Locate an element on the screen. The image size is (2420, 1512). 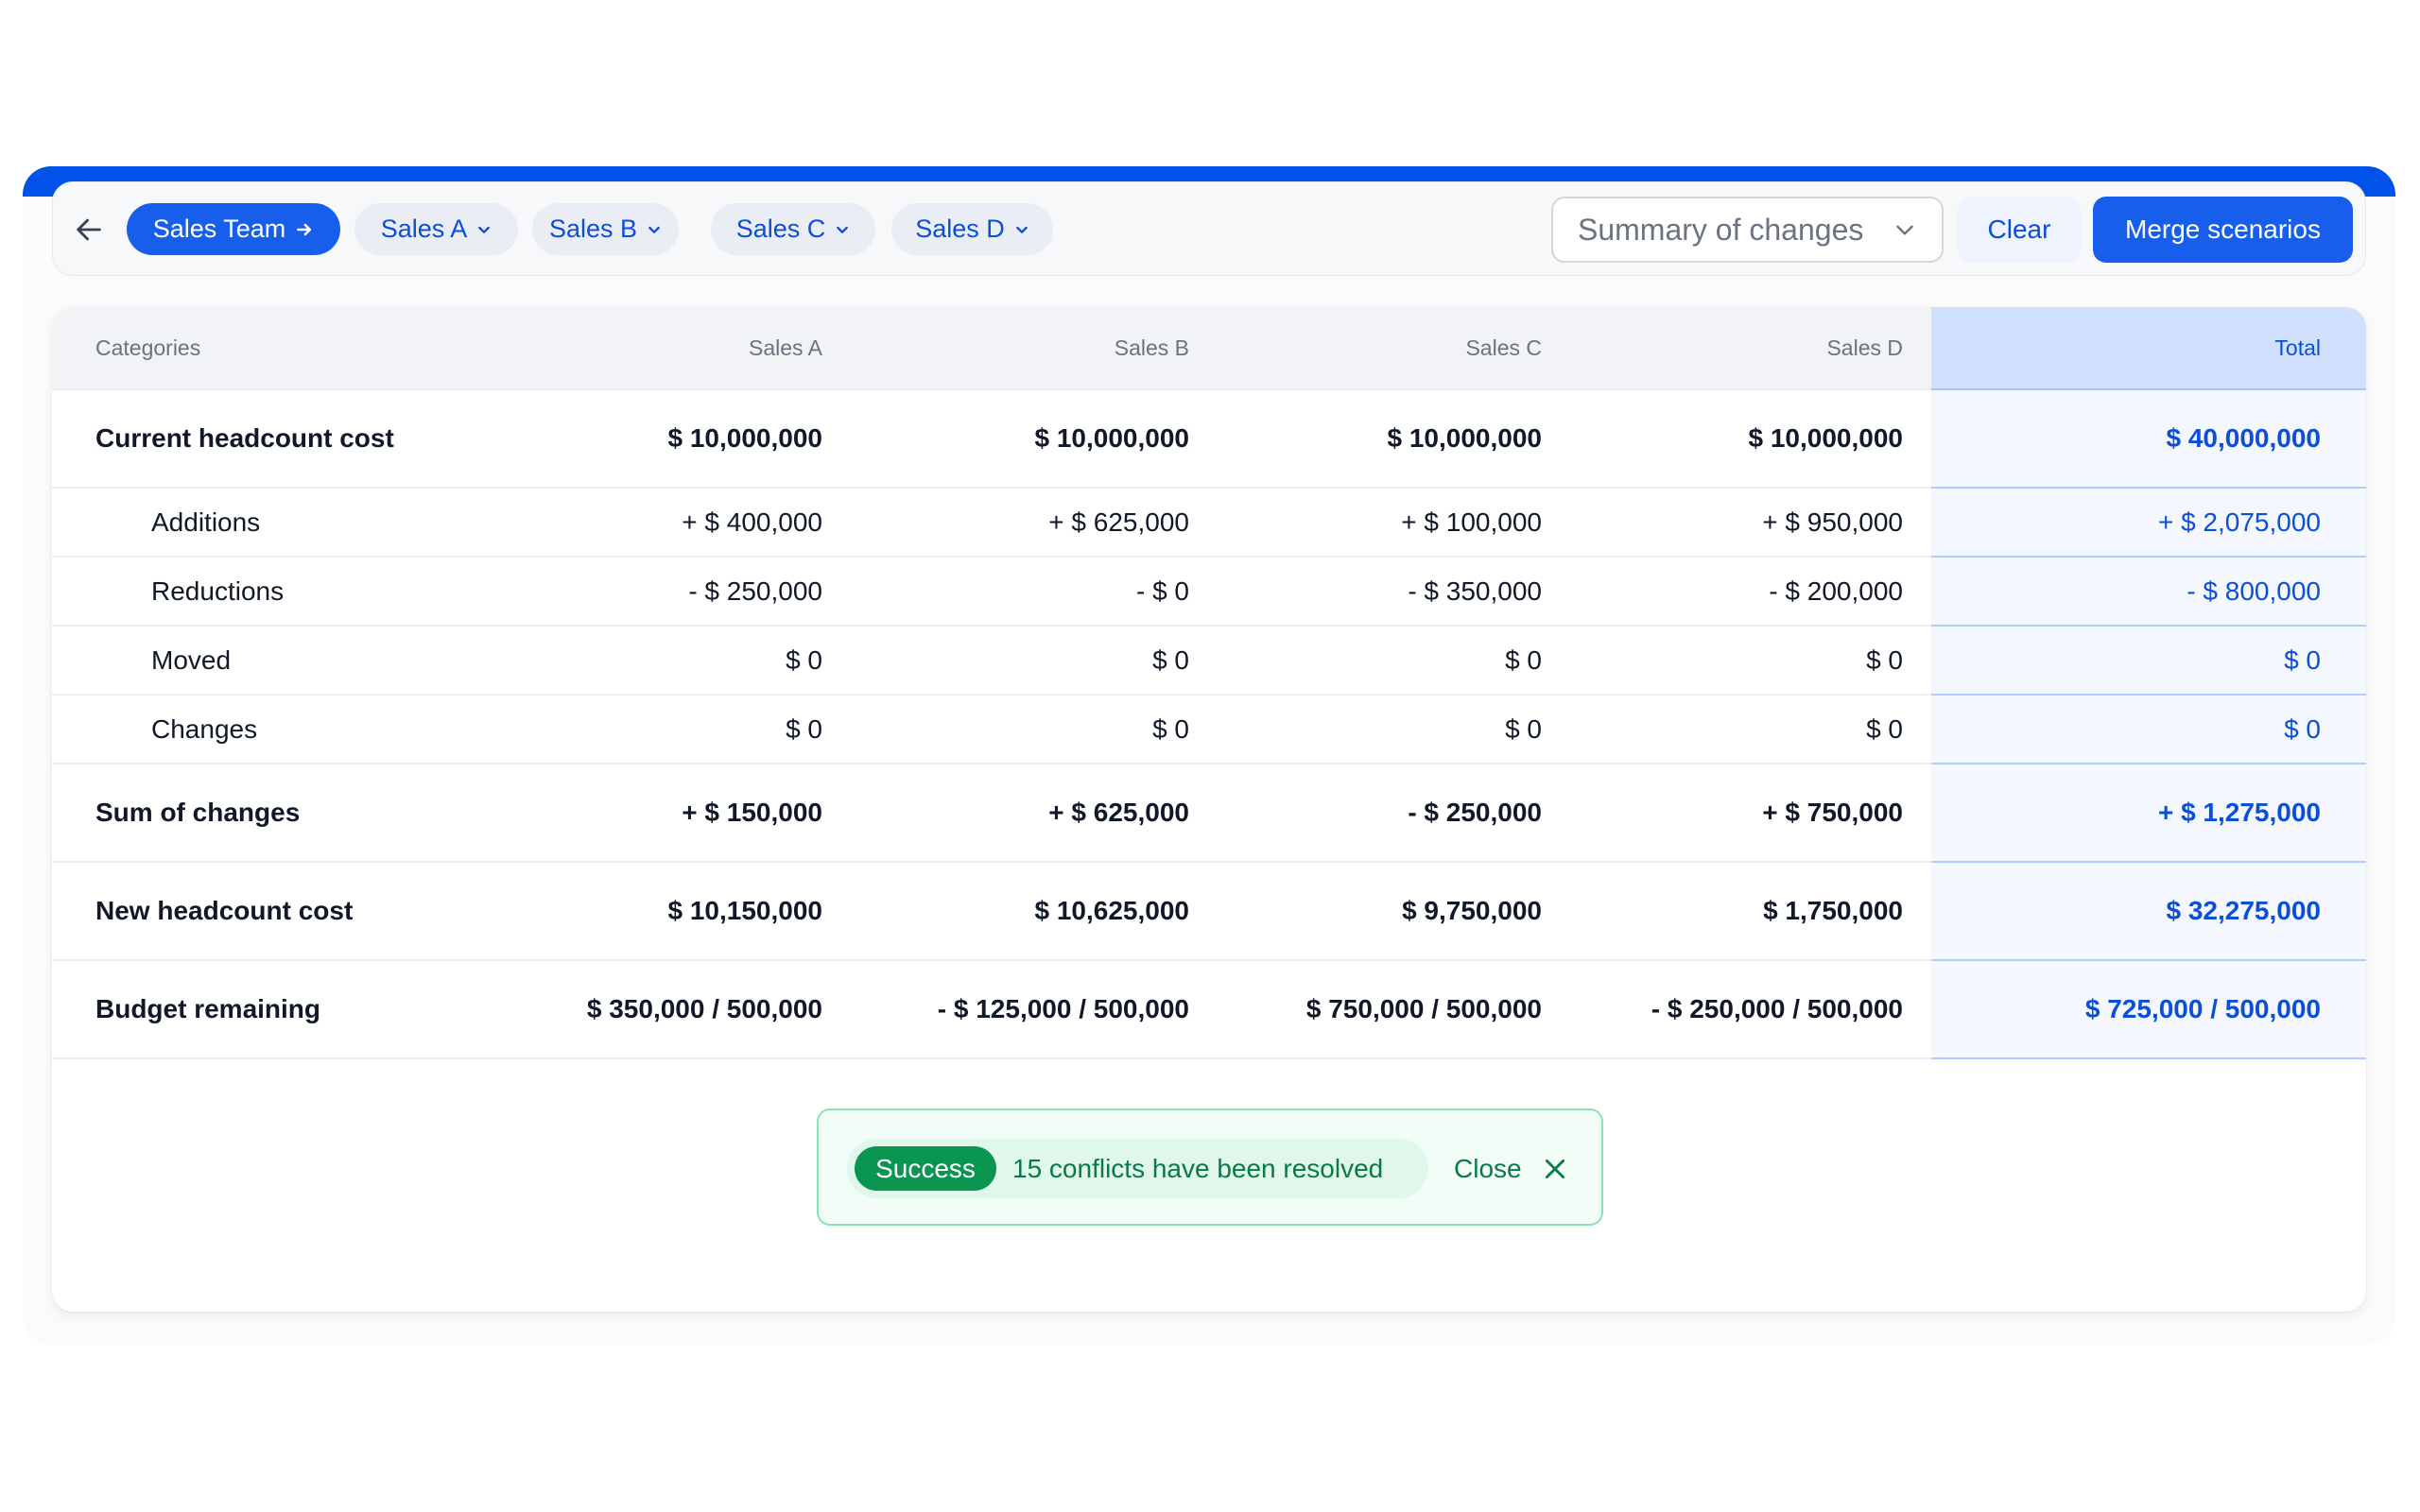
arrow-left-icon is located at coordinates (89, 229).